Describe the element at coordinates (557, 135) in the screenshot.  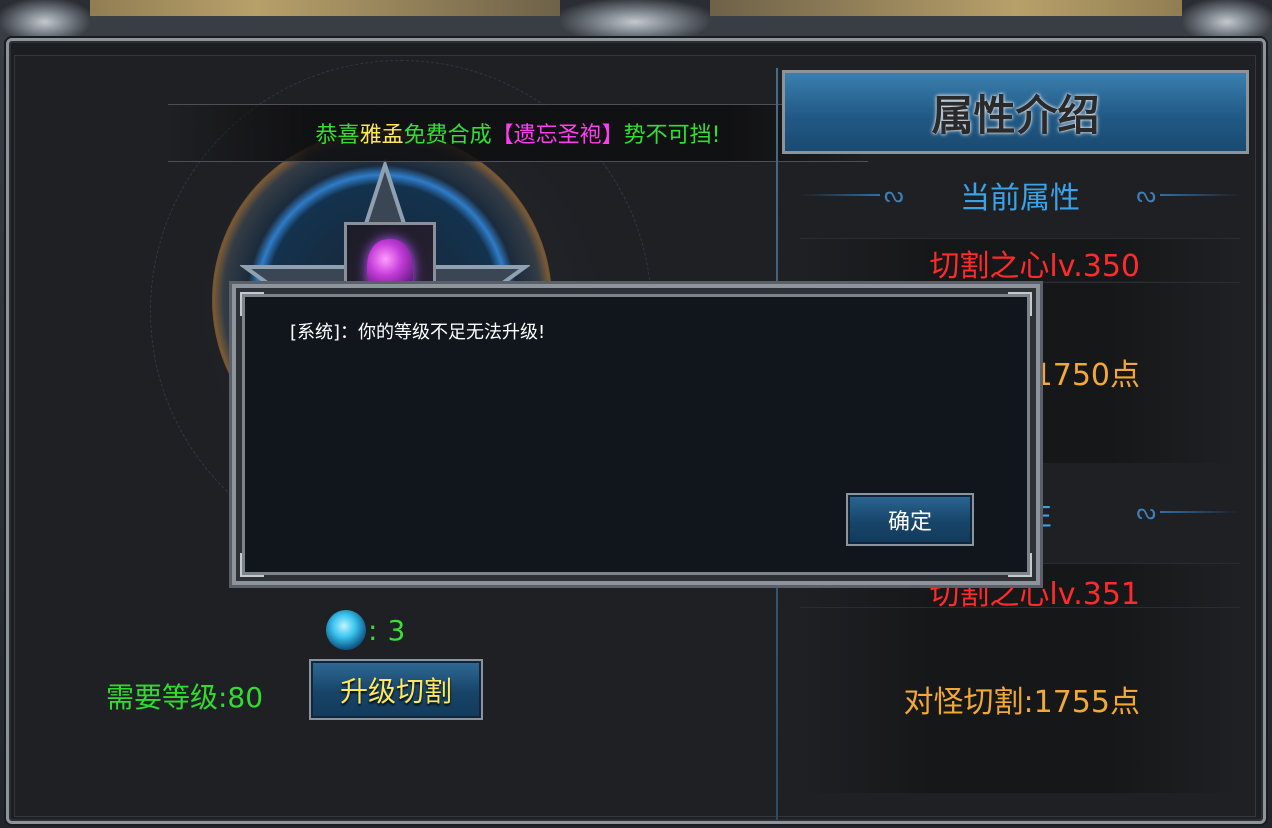
I see `announce-item-name: 【遗忘圣袍】` at that location.